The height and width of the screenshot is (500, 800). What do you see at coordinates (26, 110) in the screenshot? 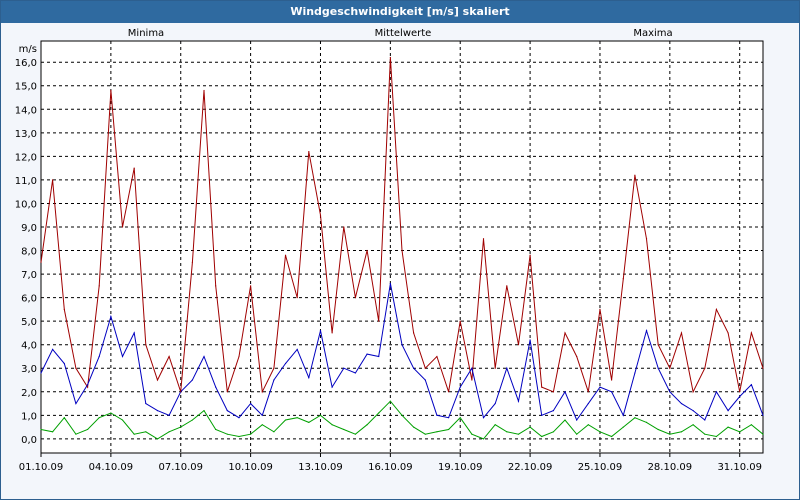
I see `y-tick-label: 14,0` at bounding box center [26, 110].